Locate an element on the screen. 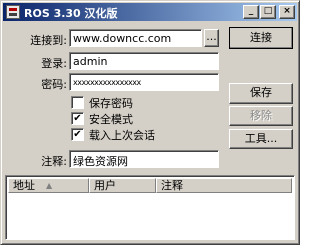  column-header-address-label: 地址 is located at coordinates (24, 185).